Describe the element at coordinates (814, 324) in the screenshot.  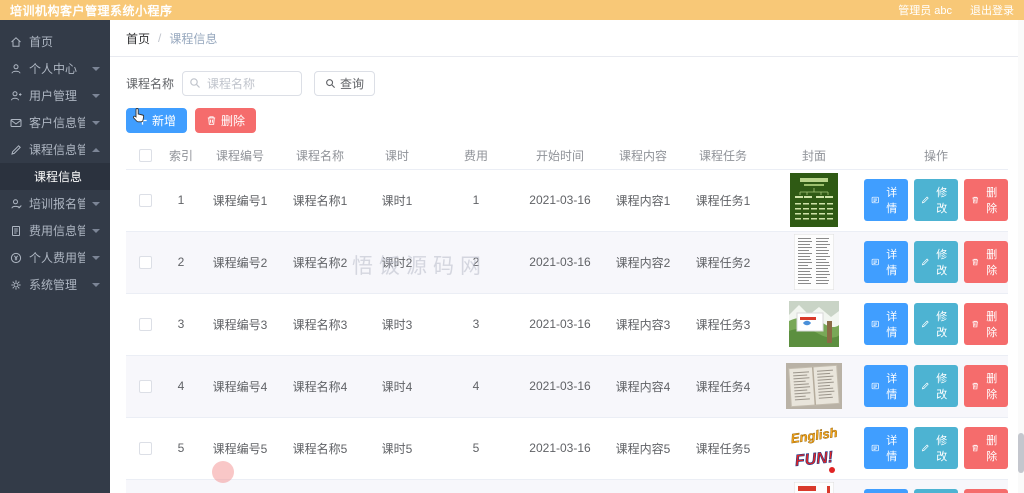
I see `cover-image-cartoon-landscape` at that location.